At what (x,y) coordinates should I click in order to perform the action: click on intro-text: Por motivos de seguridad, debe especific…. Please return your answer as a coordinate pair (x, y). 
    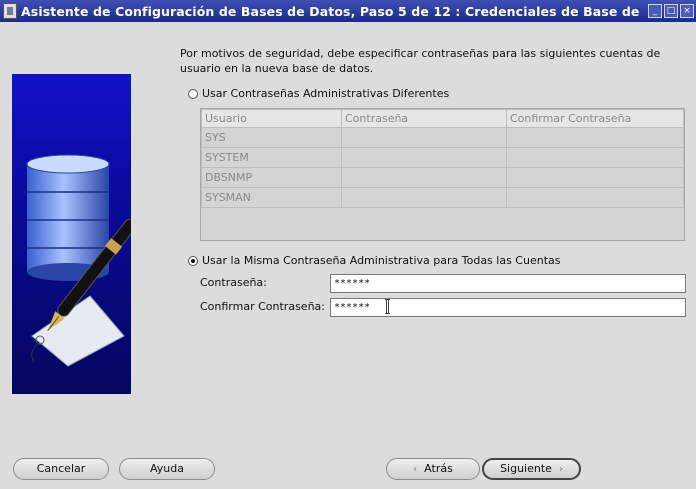
    Looking at the image, I should click on (420, 61).